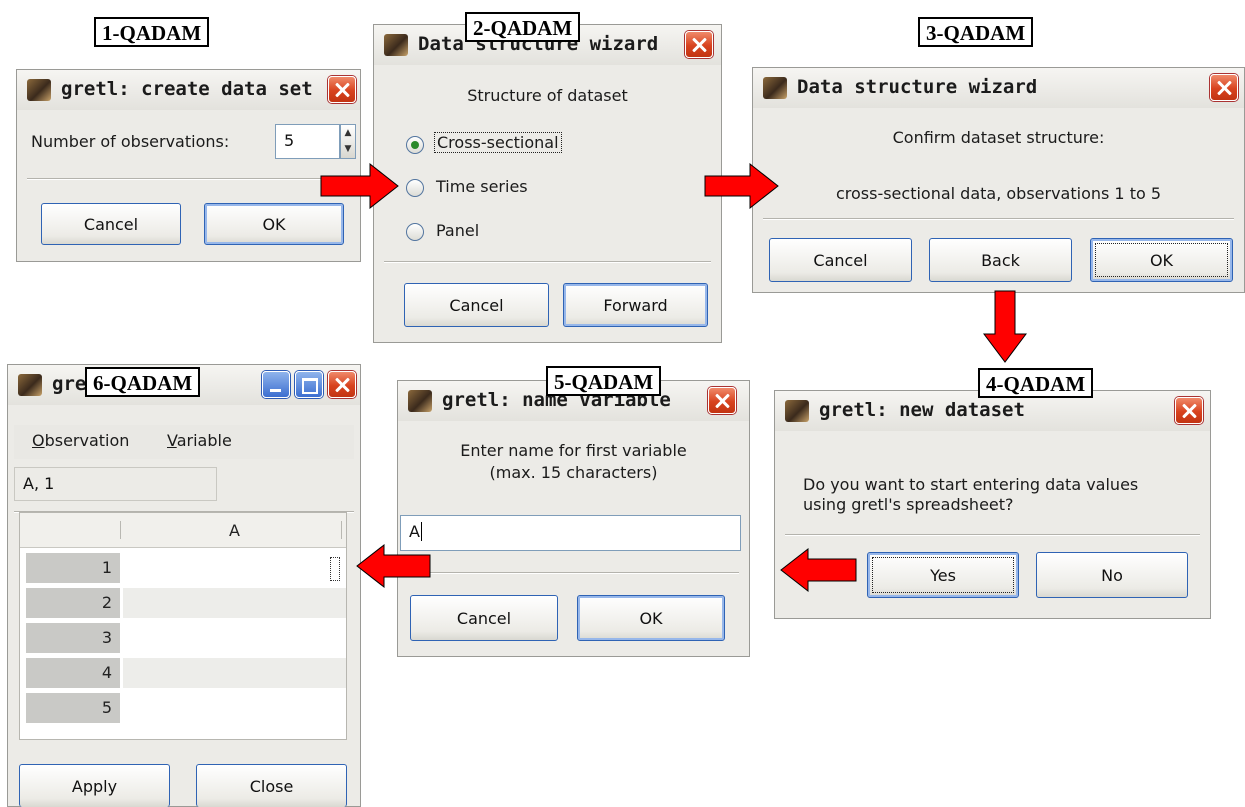  Describe the element at coordinates (917, 87) in the screenshot. I see `dialog-title: Data structure wizard` at that location.